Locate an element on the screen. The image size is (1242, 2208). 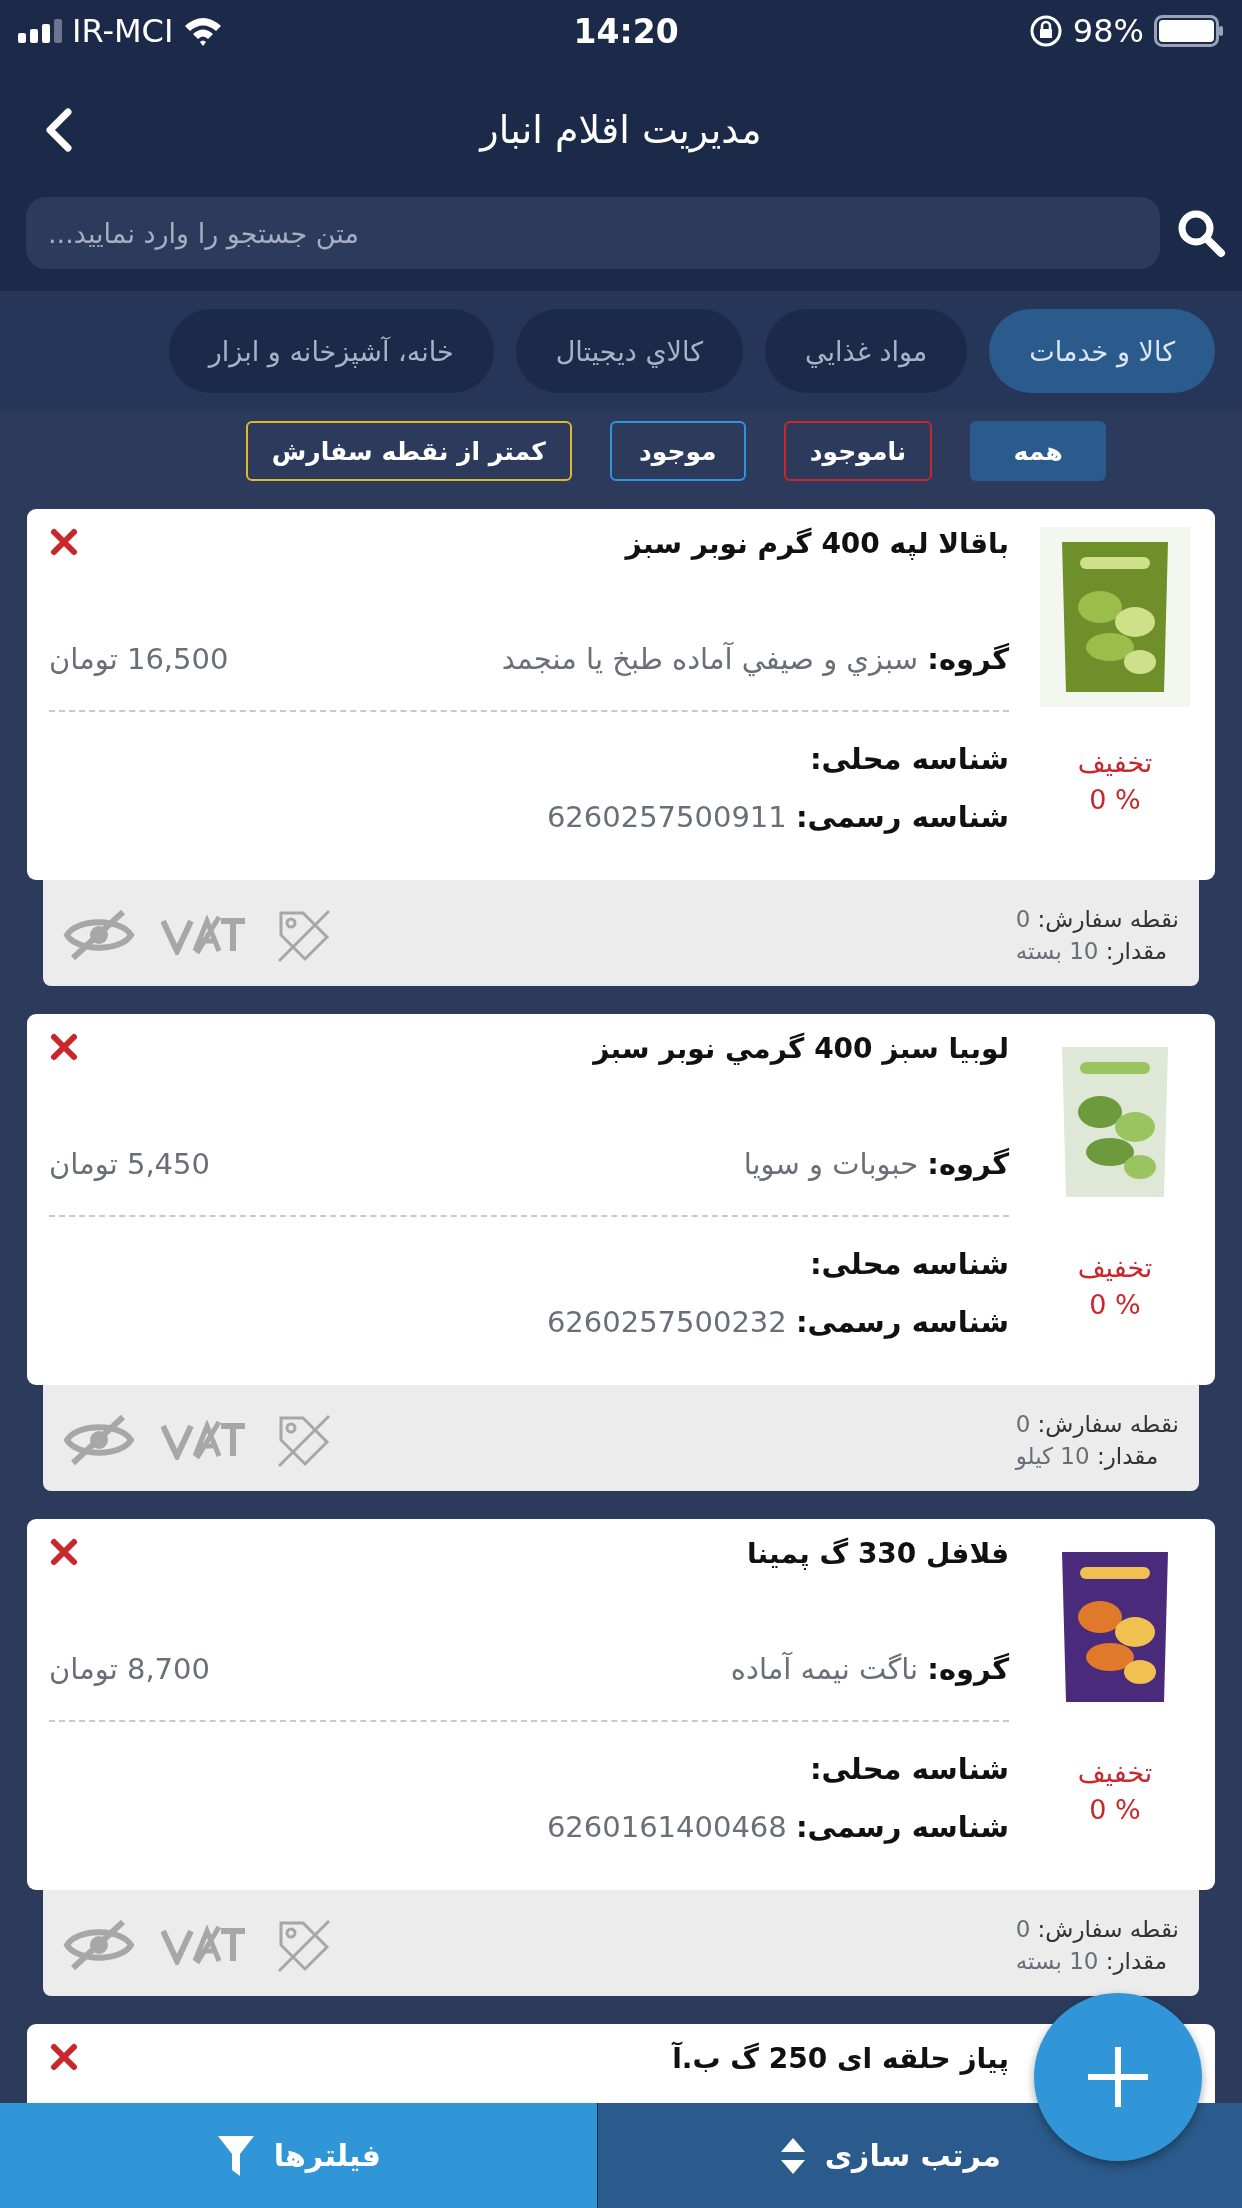
rotation-lock-icon is located at coordinates (1045, 31).